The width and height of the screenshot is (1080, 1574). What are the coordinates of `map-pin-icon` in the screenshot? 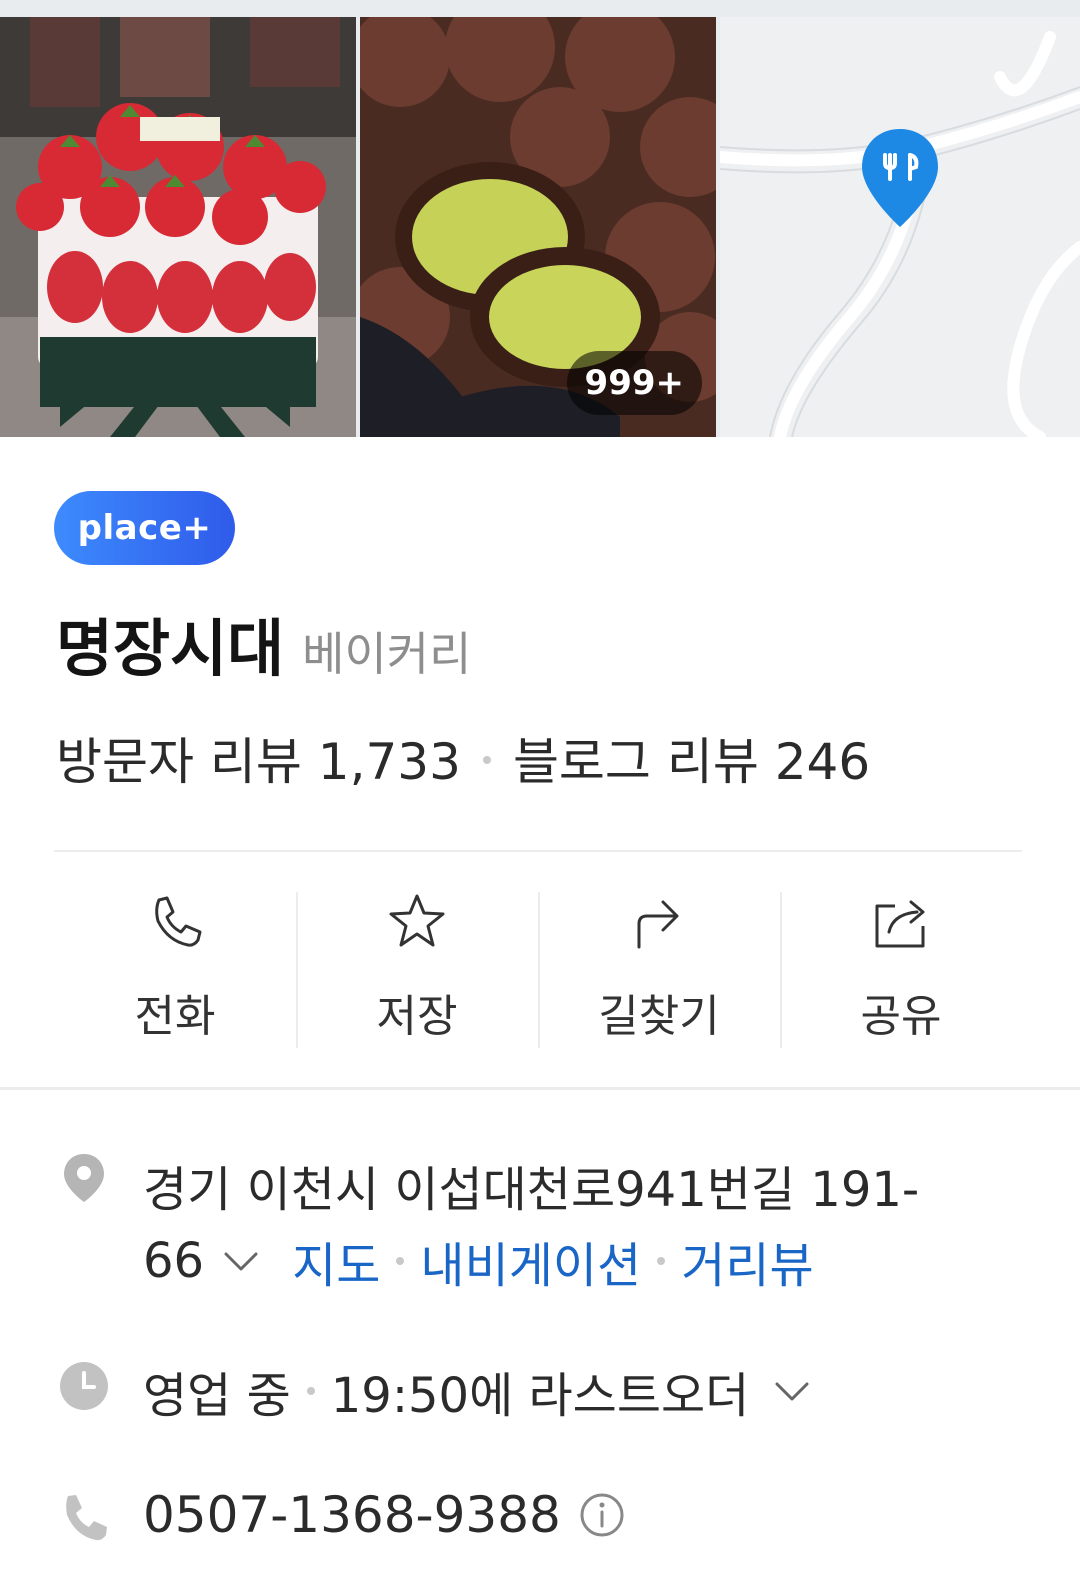 It's located at (900, 178).